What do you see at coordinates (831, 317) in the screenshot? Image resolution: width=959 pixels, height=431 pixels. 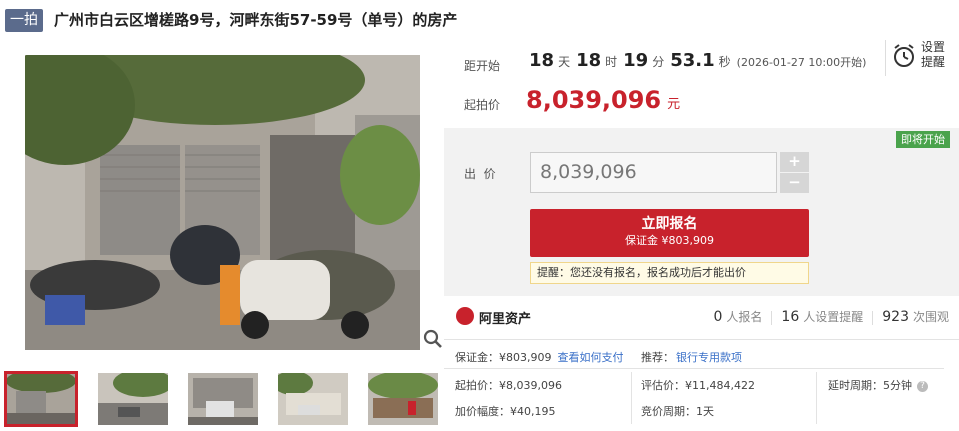 I see `auction-stats: 0 人报名 16 人设置提醒 923 次围观` at bounding box center [831, 317].